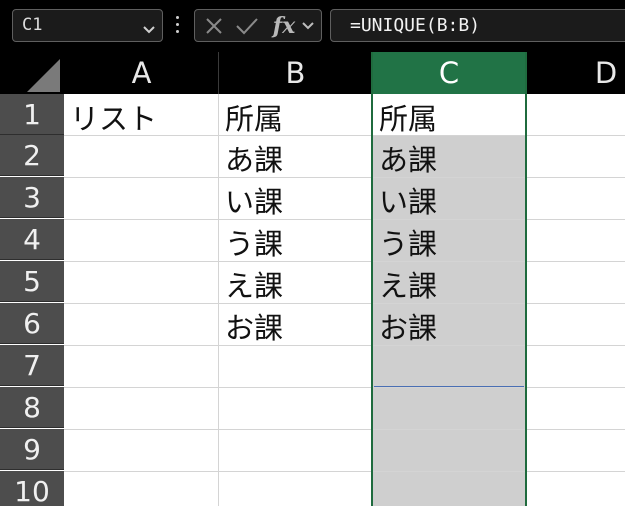 The width and height of the screenshot is (625, 506). I want to click on spill-range-edge, so click(449, 386).